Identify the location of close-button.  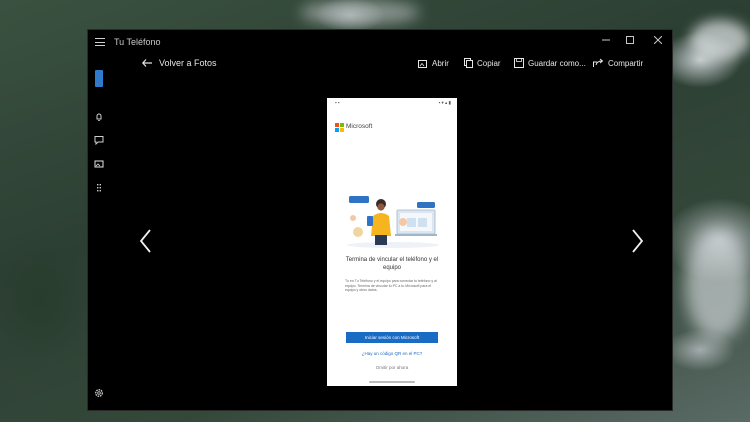
(658, 42).